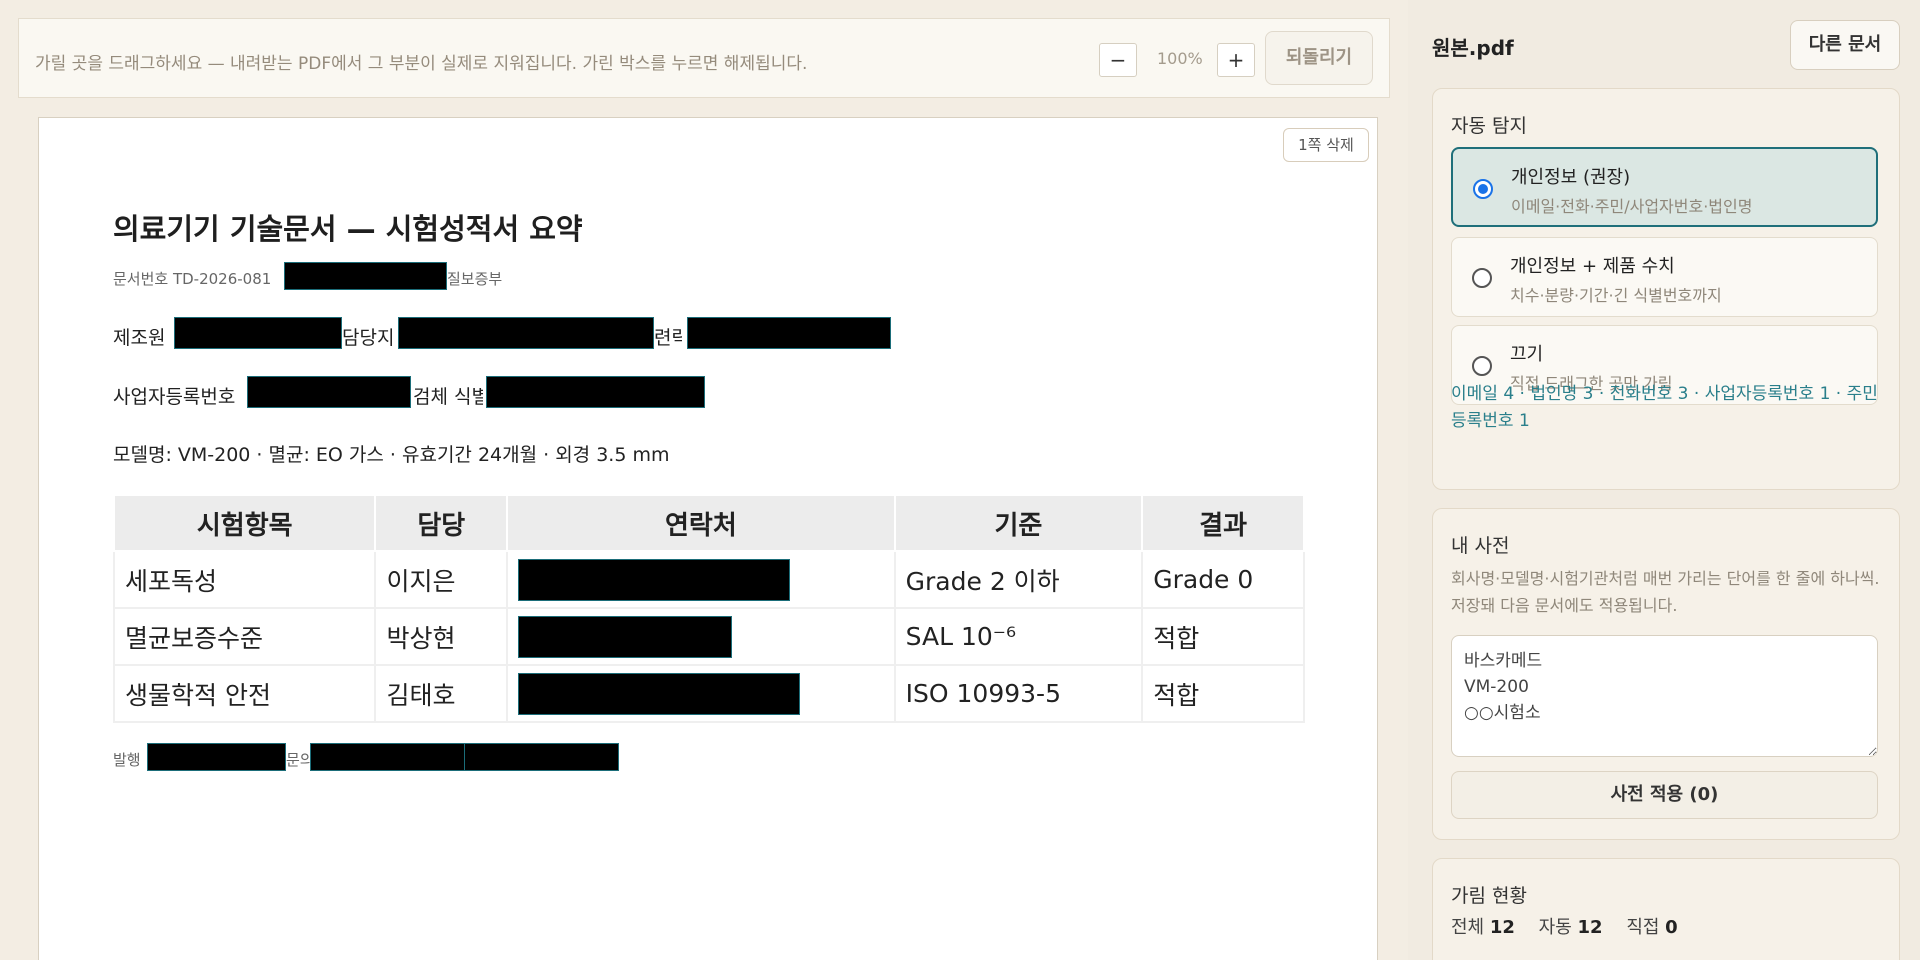 The image size is (1920, 960). Describe the element at coordinates (1483, 189) in the screenshot. I see `radio-checked-icon` at that location.